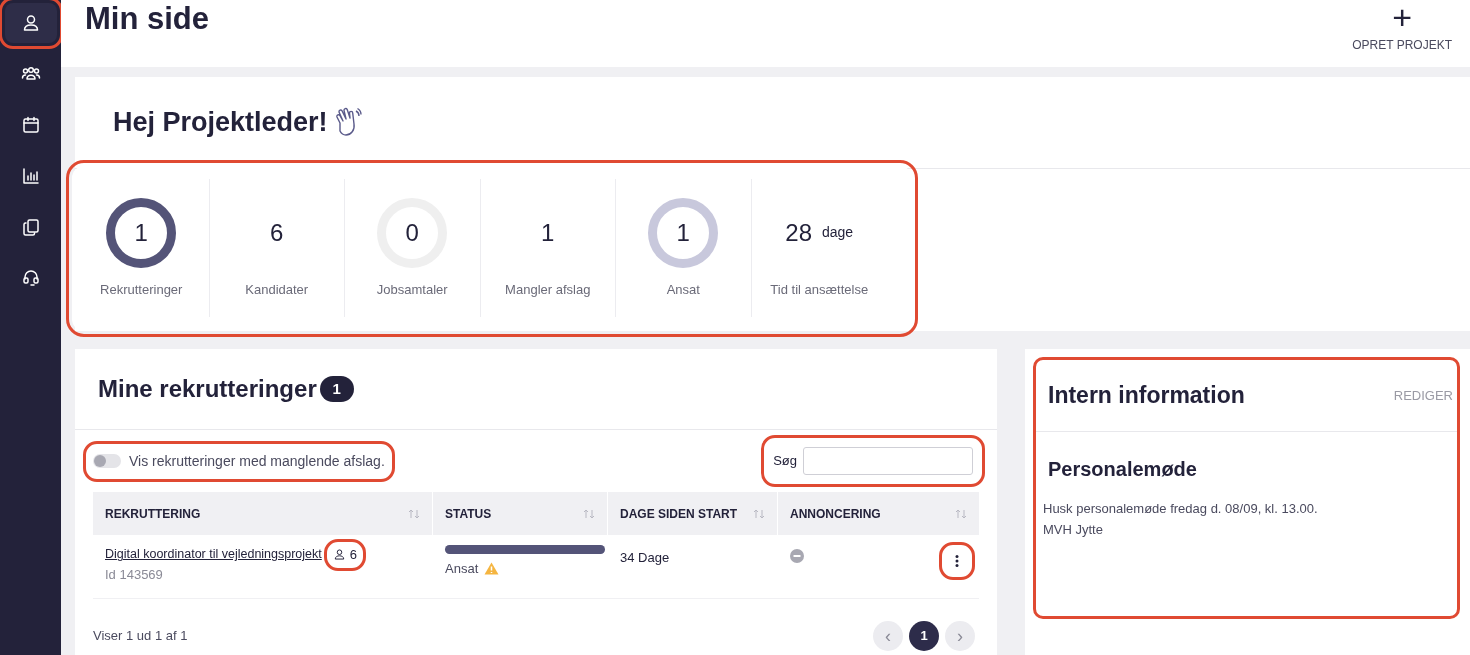 This screenshot has height=655, width=1470. I want to click on stat-label: Jobsamtaler, so click(412, 289).